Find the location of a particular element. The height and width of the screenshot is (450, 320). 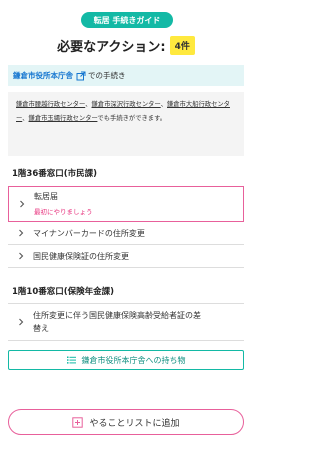

add-to-todo-label: やることリストに追加 is located at coordinates (134, 423).